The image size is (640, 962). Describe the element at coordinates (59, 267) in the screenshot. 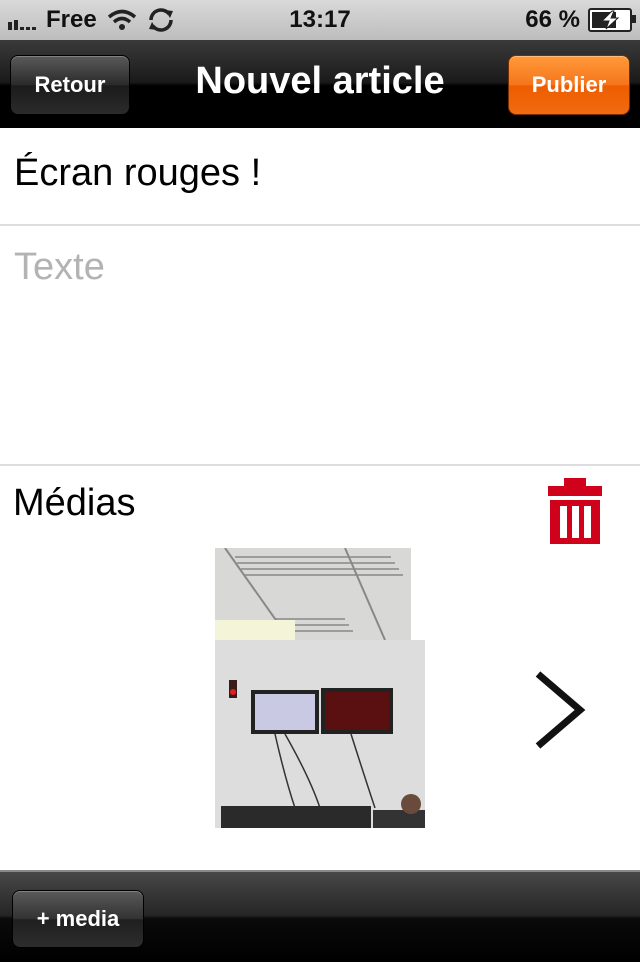

I see `article-text-placeholder: Texte` at that location.